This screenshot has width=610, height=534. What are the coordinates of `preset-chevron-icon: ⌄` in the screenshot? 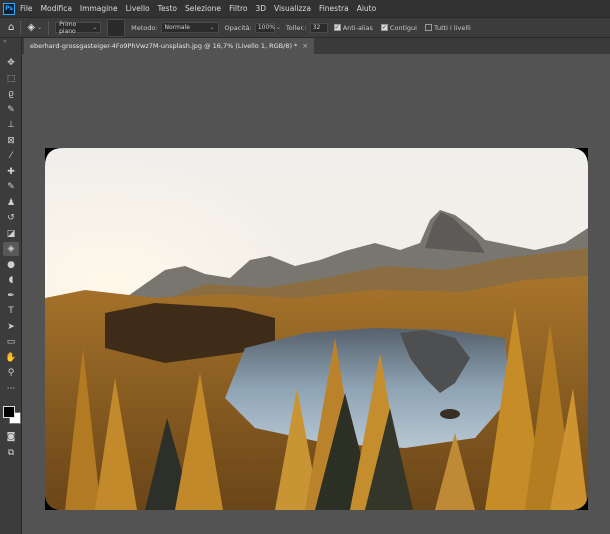 It's located at (39, 27).